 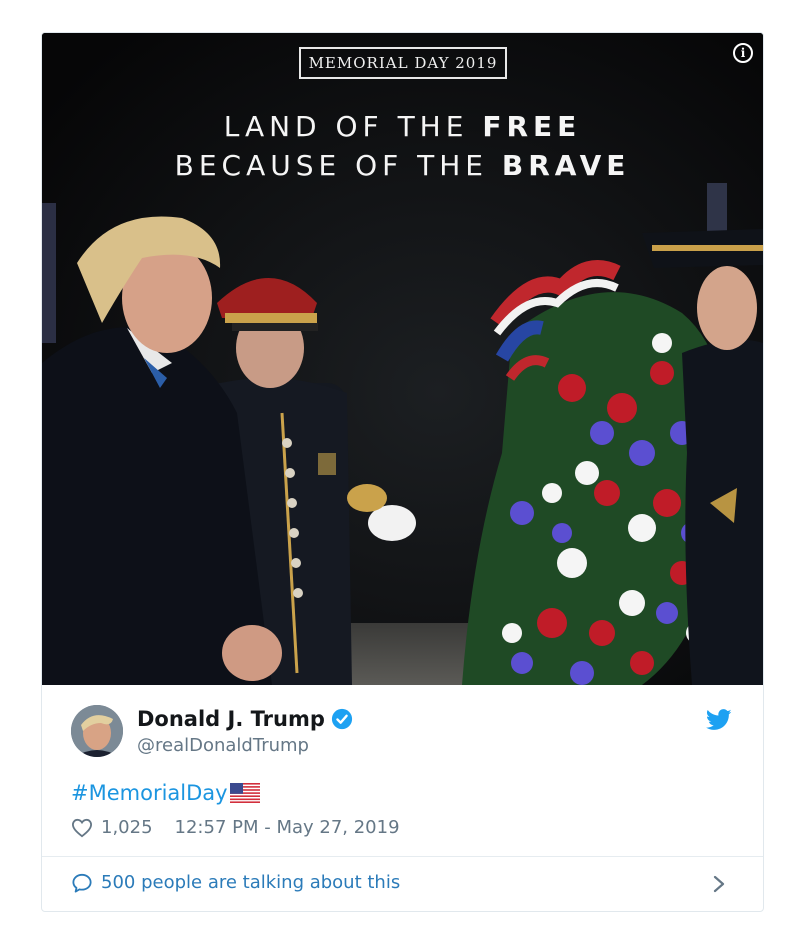 What do you see at coordinates (244, 793) in the screenshot?
I see `us-flag-emoji-icon` at bounding box center [244, 793].